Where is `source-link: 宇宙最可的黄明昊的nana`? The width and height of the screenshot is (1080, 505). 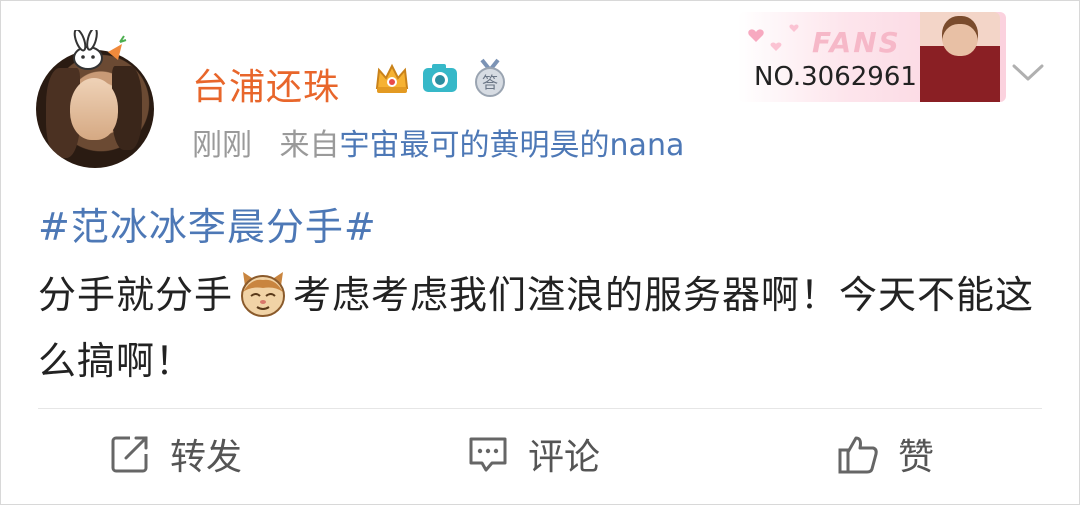
source-link: 宇宙最可的黄明昊的nana is located at coordinates (512, 145).